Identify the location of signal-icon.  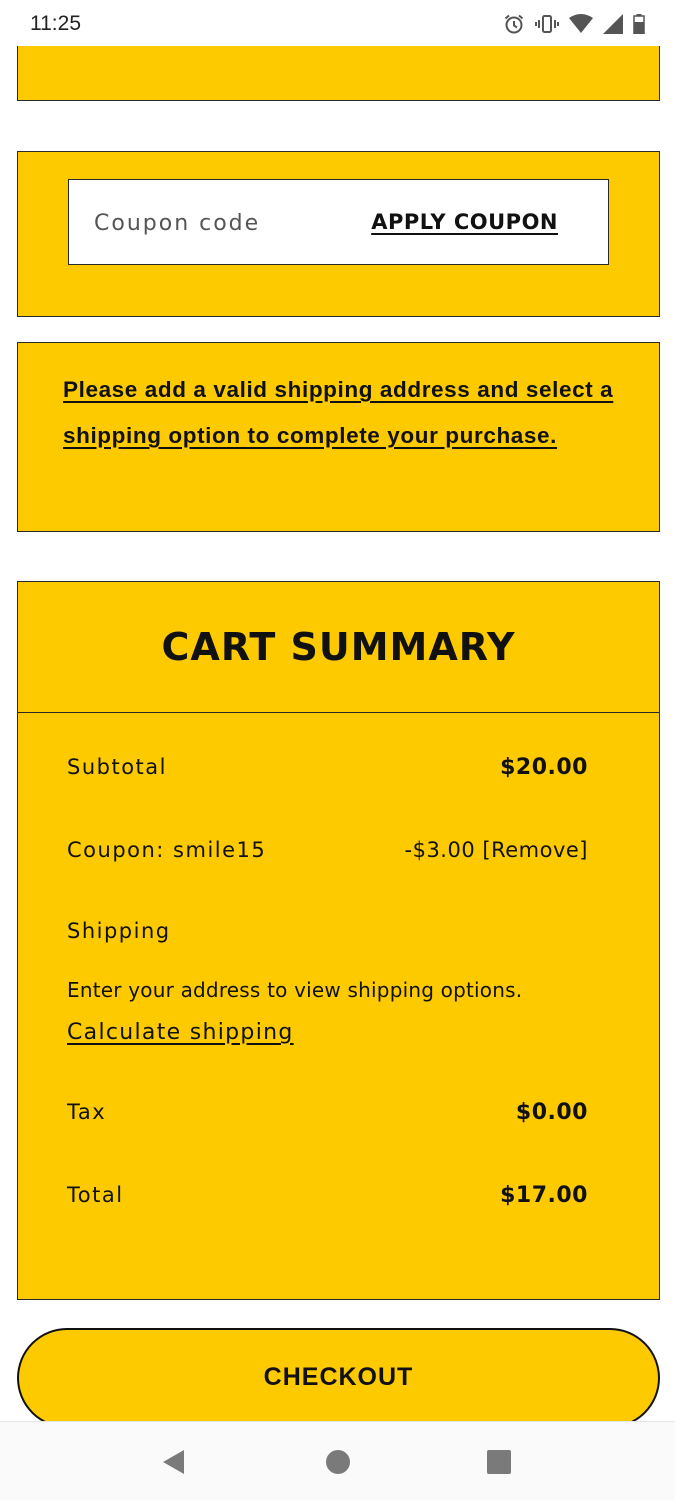
(613, 24).